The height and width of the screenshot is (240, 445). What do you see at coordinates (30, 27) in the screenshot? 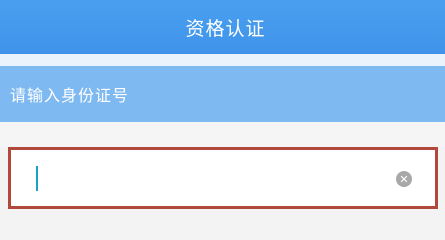
I see `back-button` at bounding box center [30, 27].